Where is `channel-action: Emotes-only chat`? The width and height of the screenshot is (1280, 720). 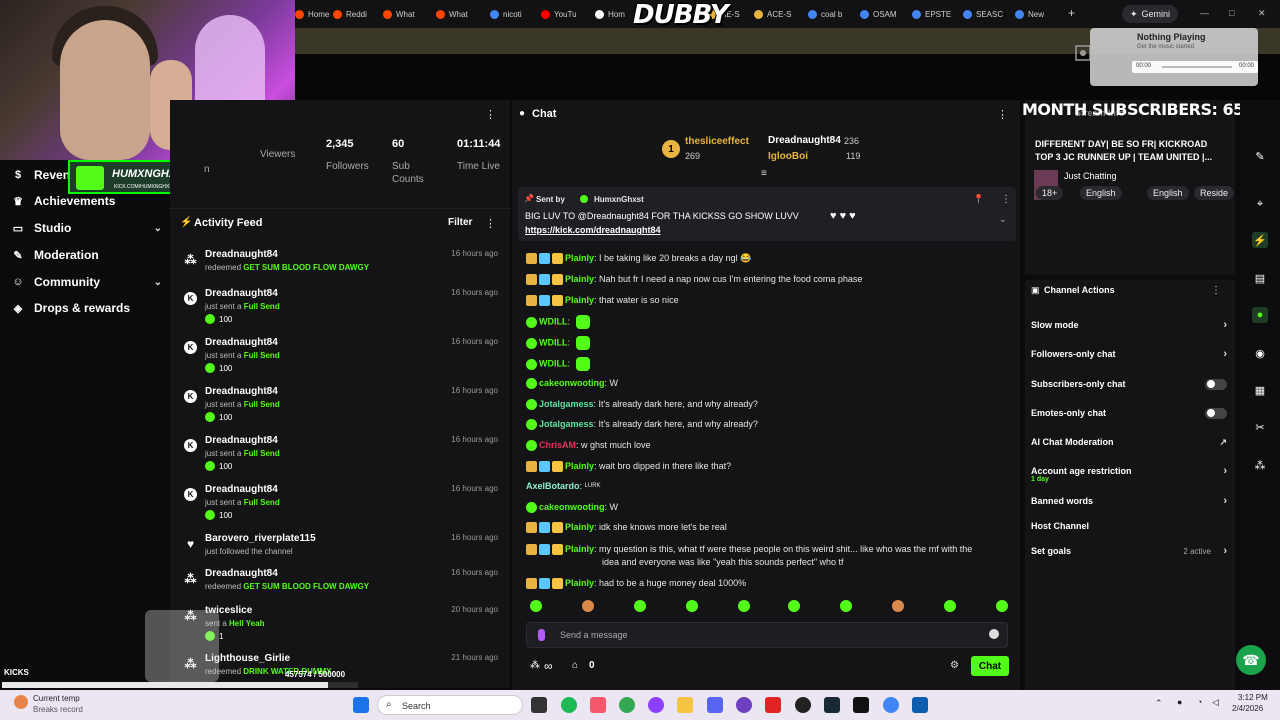
channel-action: Emotes-only chat is located at coordinates (1129, 413).